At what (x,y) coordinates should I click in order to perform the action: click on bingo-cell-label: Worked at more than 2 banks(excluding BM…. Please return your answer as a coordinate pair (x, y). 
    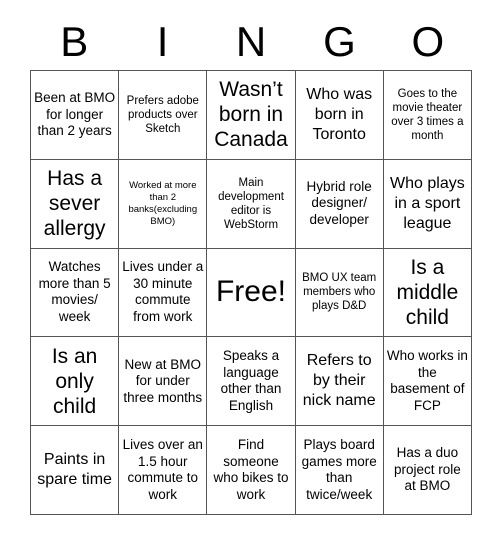
    Looking at the image, I should click on (163, 203).